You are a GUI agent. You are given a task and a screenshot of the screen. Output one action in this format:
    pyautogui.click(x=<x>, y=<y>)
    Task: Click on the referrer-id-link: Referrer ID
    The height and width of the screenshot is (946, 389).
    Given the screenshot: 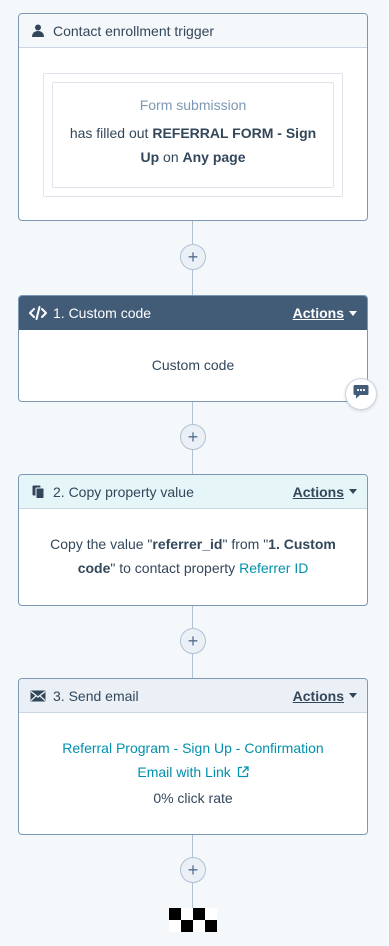 What is the action you would take?
    pyautogui.click(x=273, y=568)
    